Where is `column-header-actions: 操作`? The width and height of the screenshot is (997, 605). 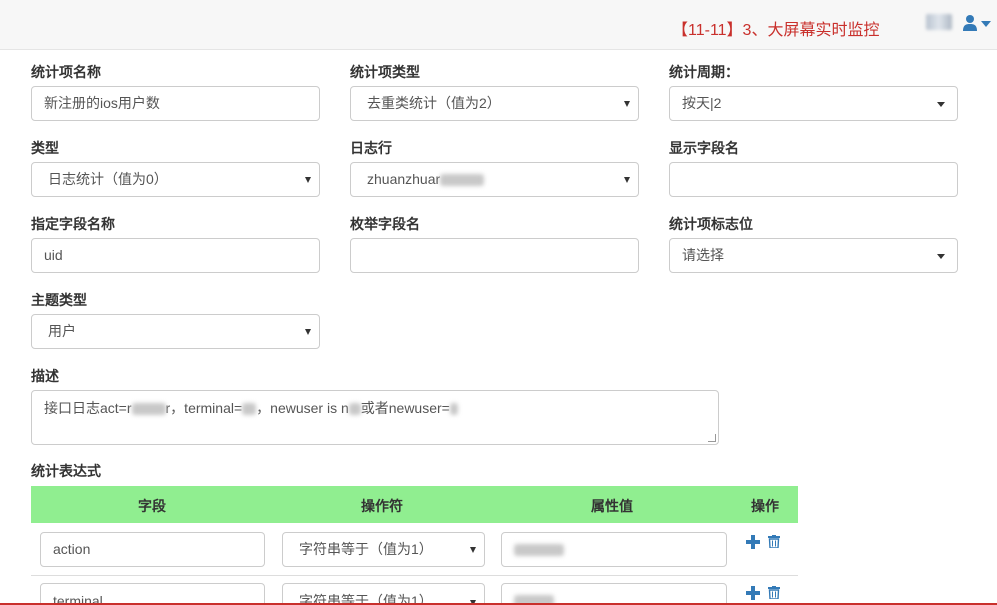 column-header-actions: 操作 is located at coordinates (765, 506).